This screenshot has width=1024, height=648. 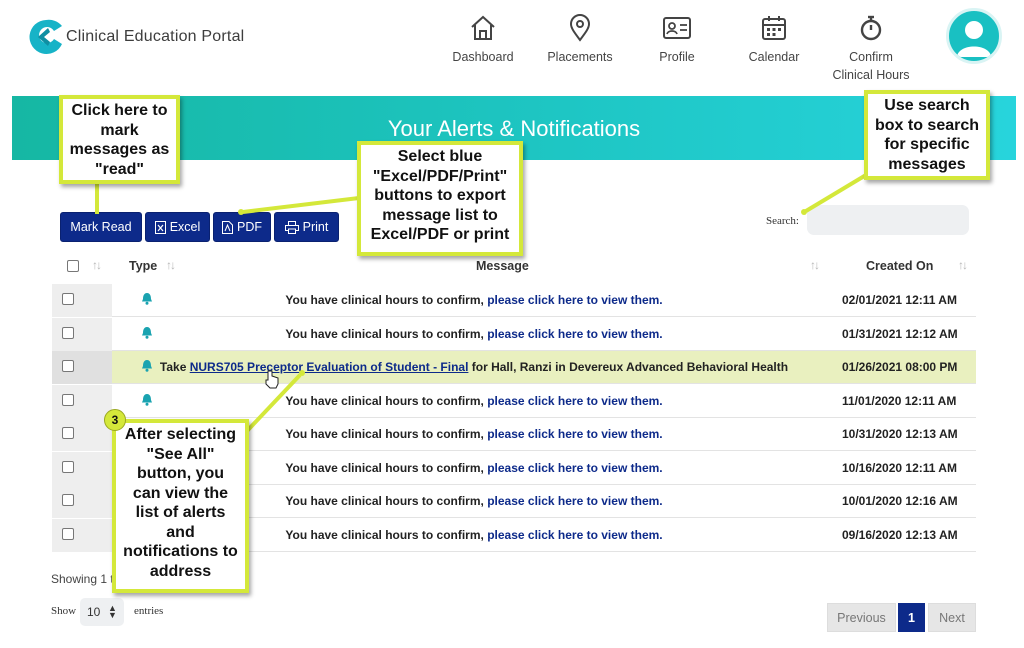 I want to click on callout-mark-read: Click here to mark messages as "read", so click(x=119, y=139).